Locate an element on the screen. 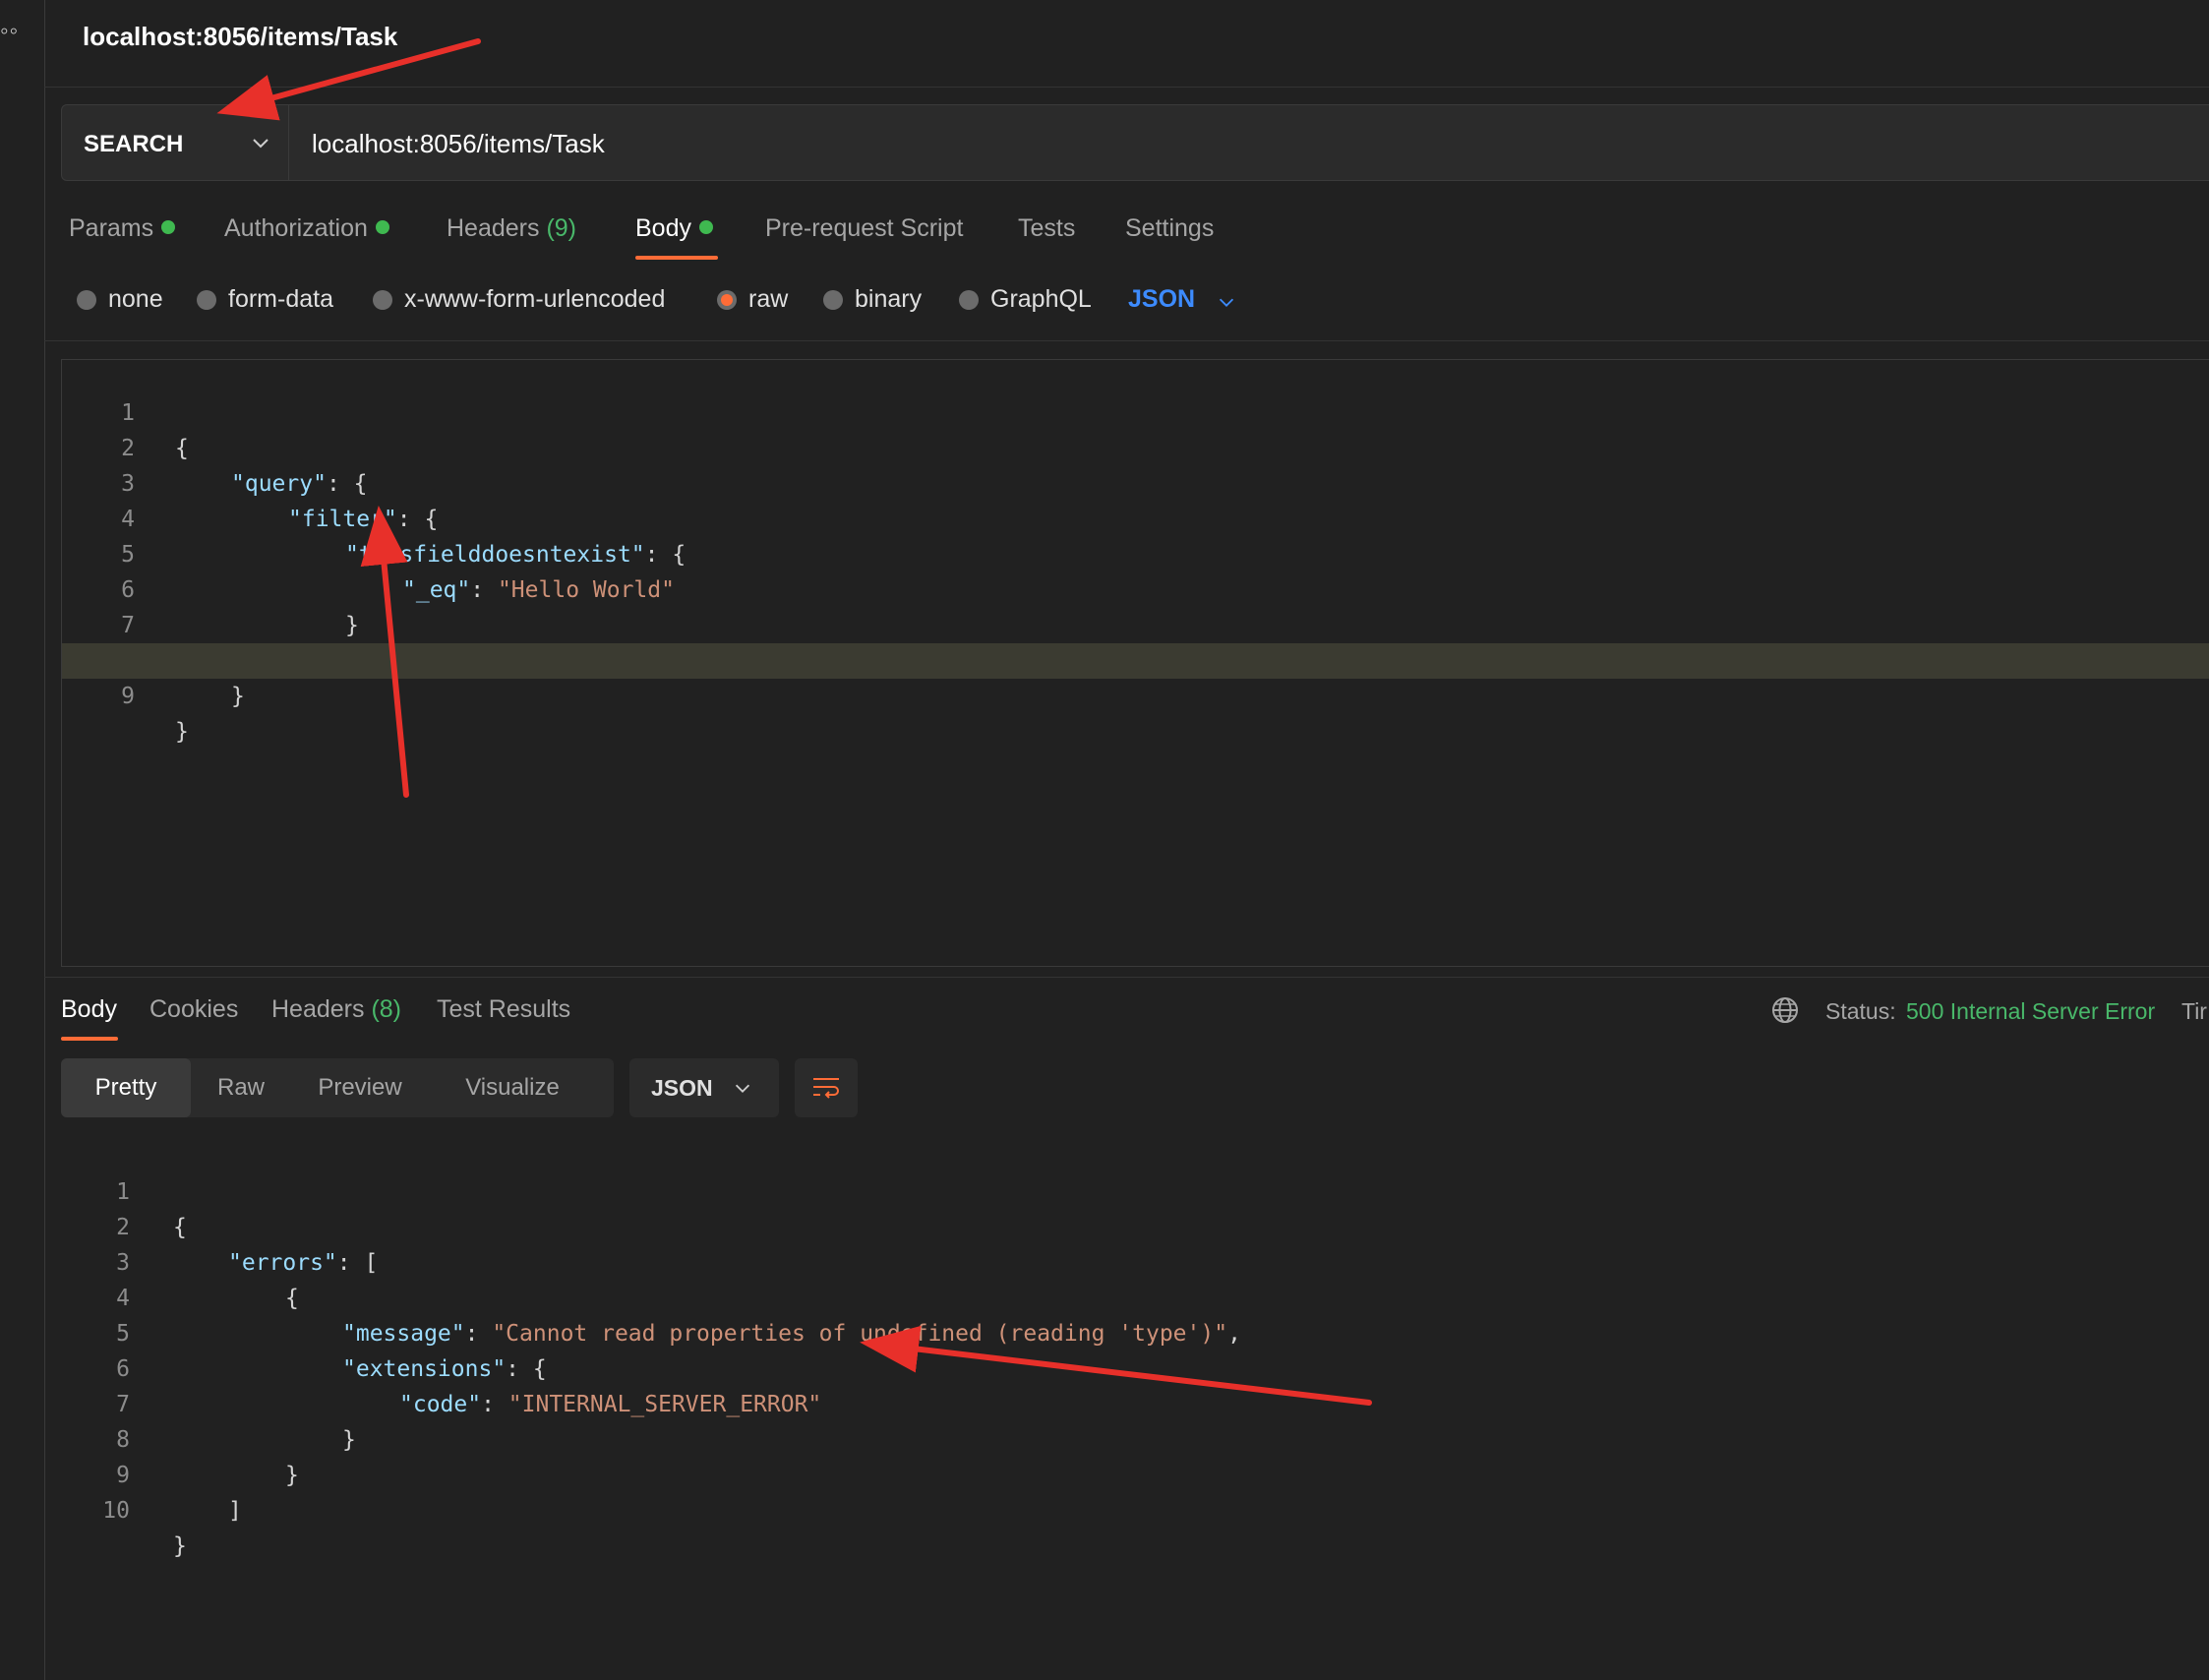  code-line-current: 9 } is located at coordinates (1135, 694).